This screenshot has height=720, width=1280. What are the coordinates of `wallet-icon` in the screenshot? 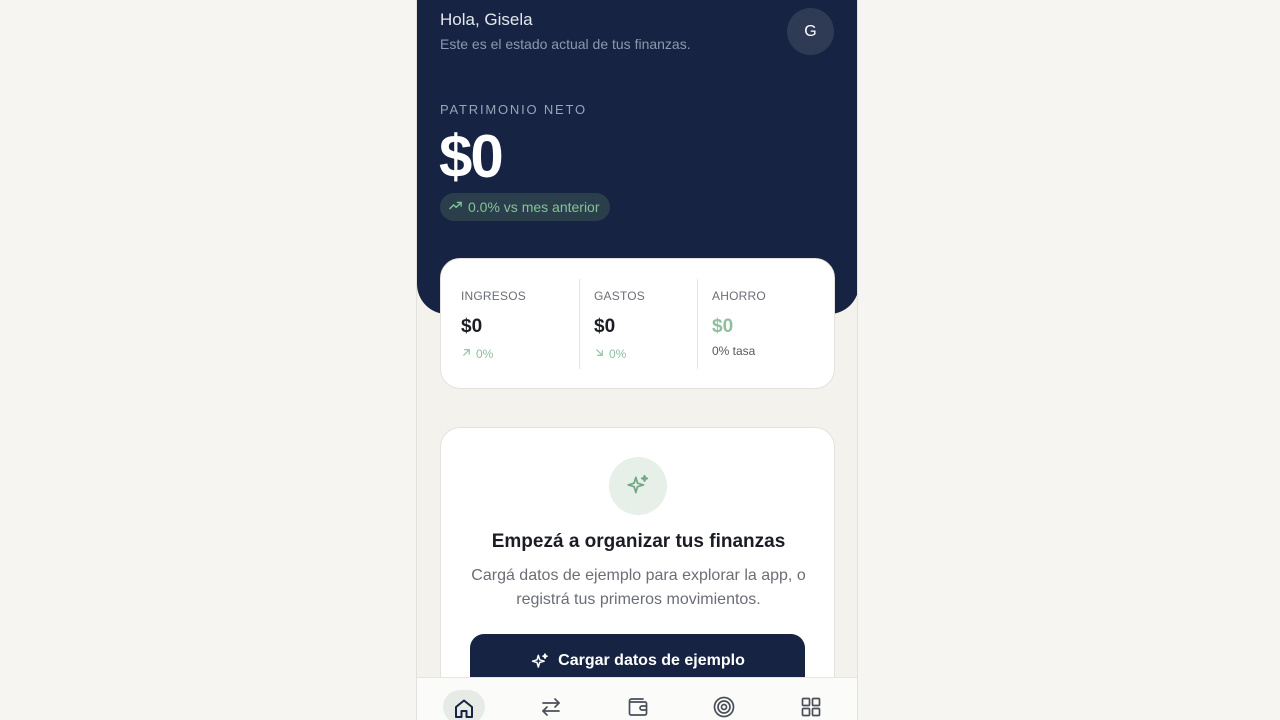 It's located at (638, 707).